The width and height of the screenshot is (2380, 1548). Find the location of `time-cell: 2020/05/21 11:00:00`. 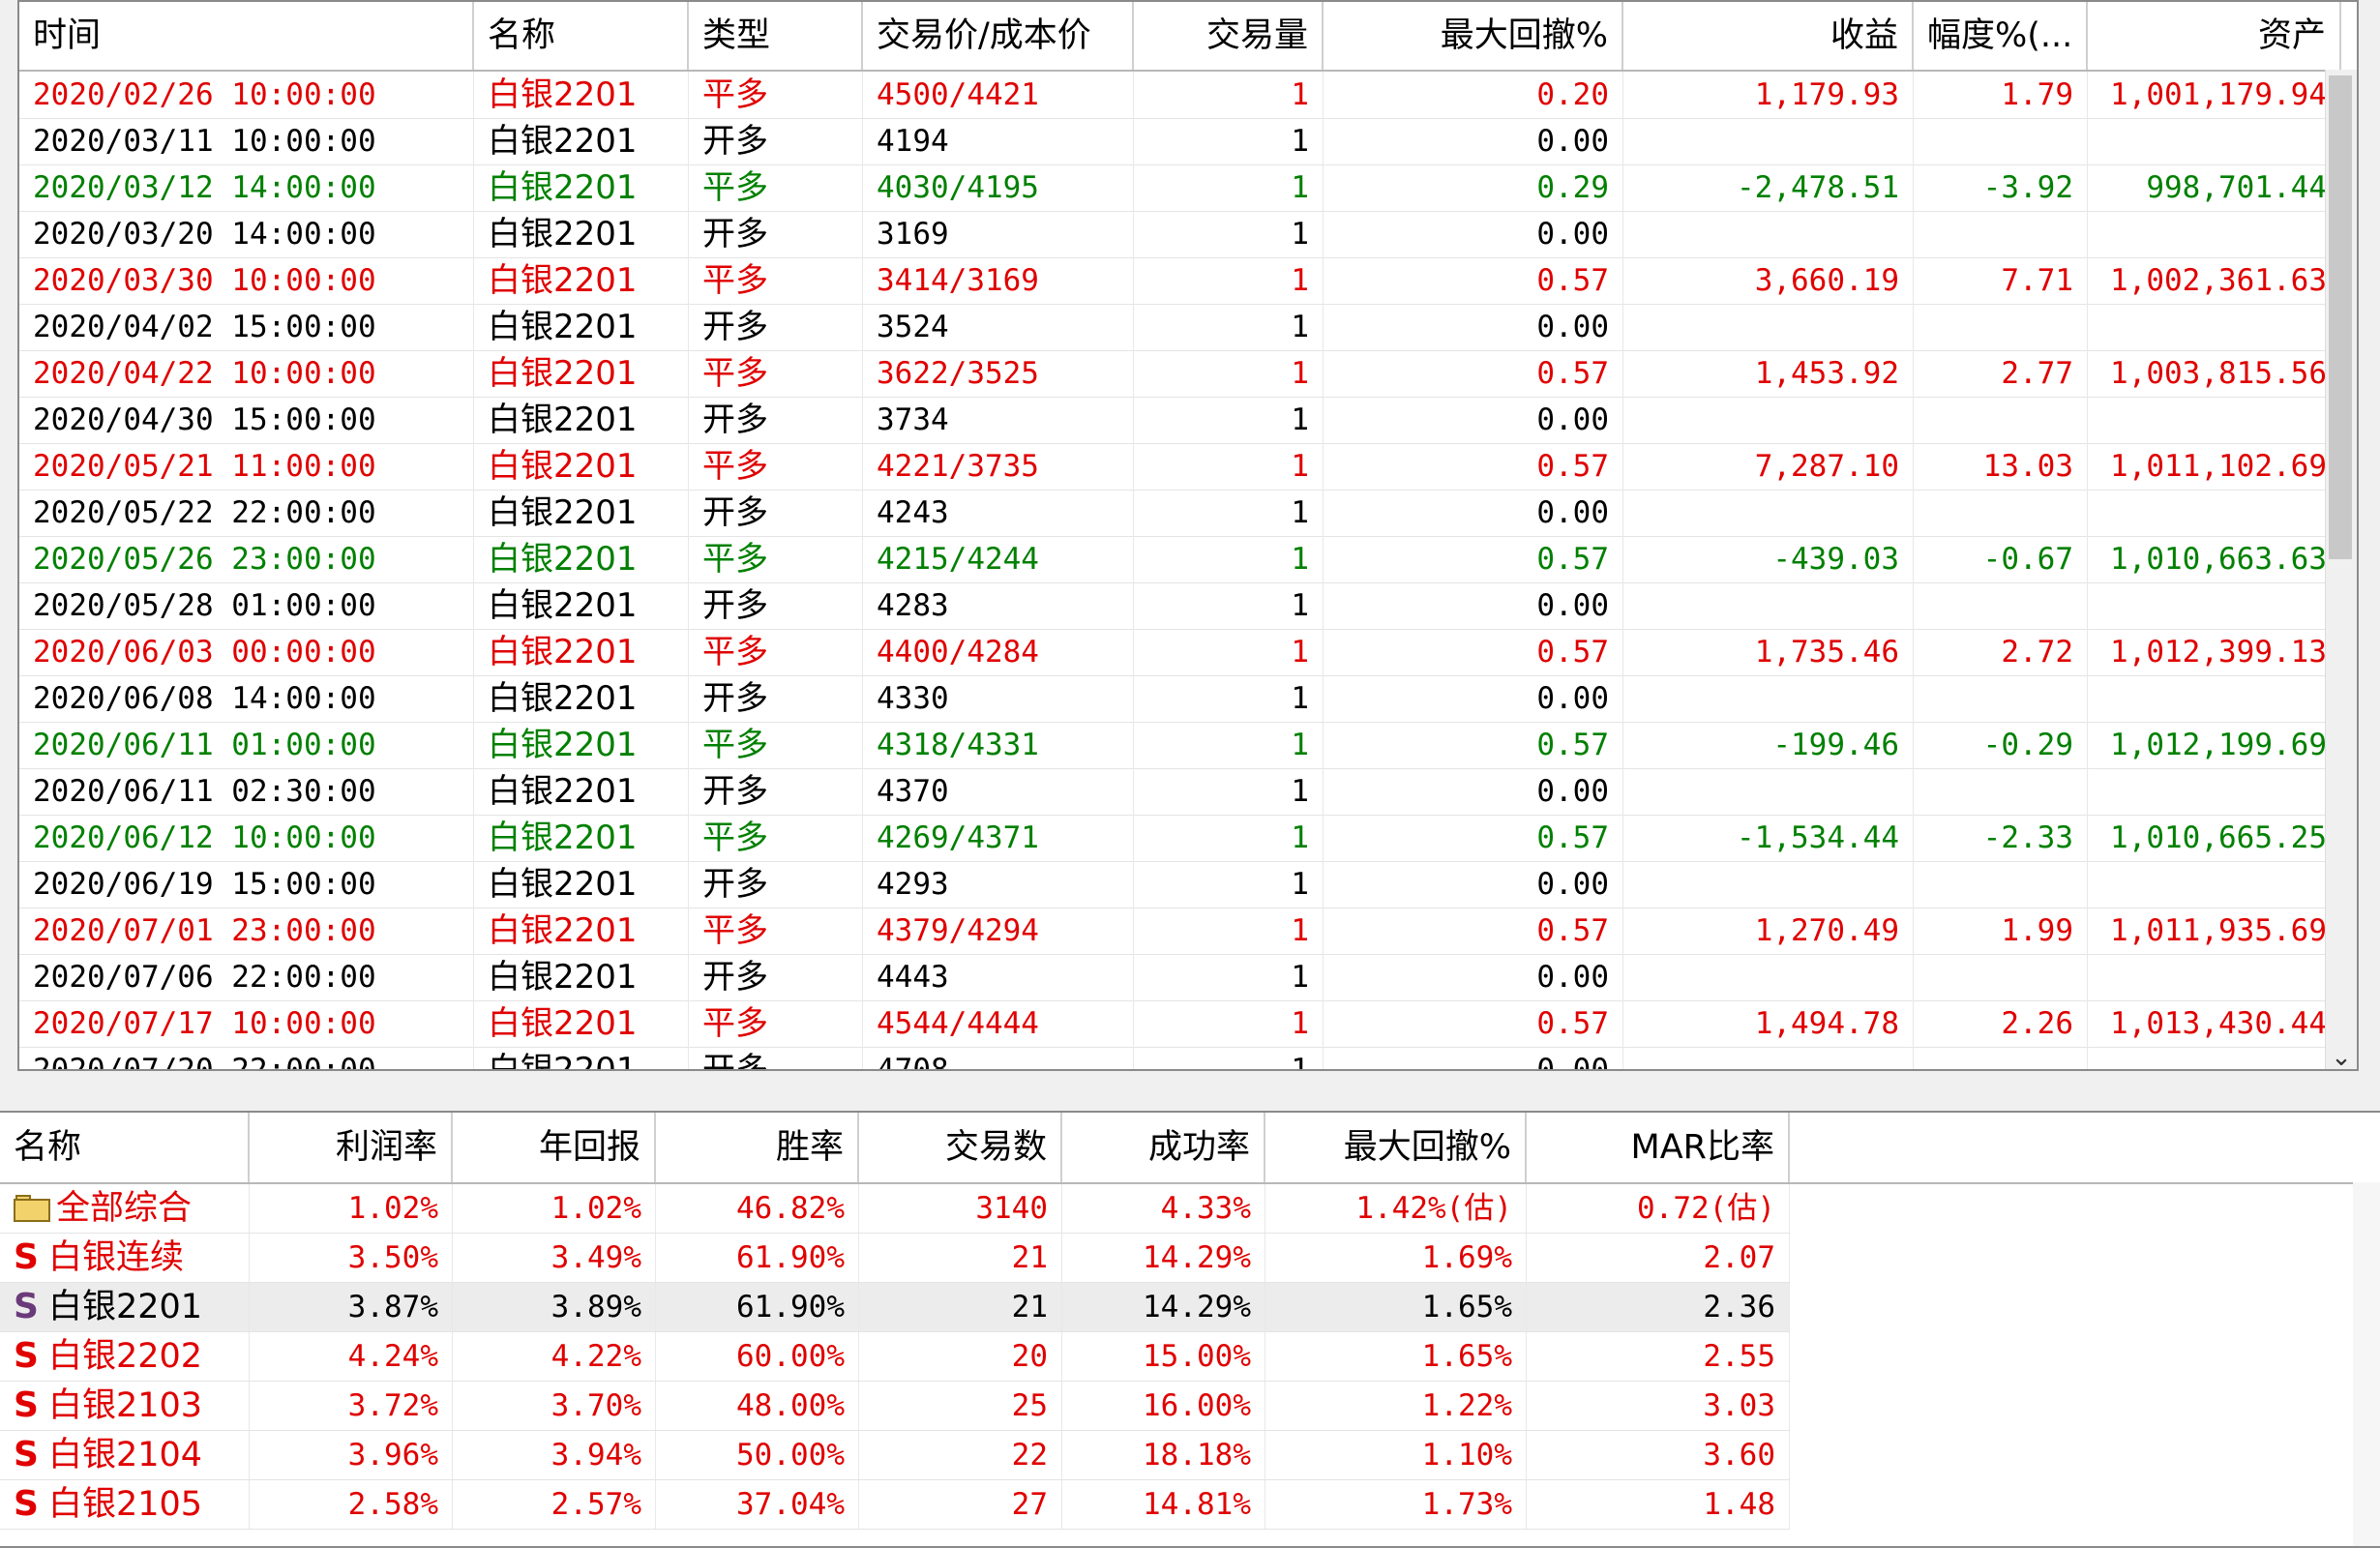

time-cell: 2020/05/21 11:00:00 is located at coordinates (247, 466).